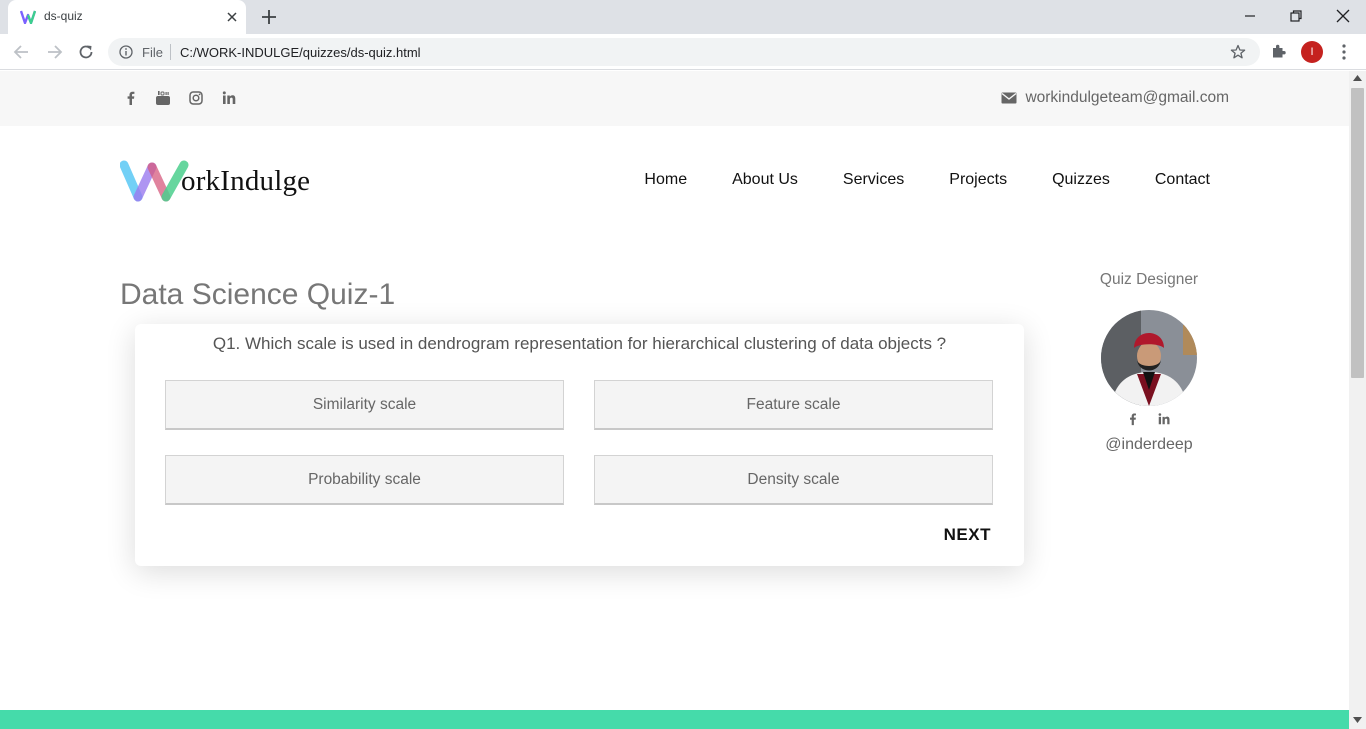 The image size is (1366, 729). What do you see at coordinates (1250, 16) in the screenshot?
I see `minimize-icon` at bounding box center [1250, 16].